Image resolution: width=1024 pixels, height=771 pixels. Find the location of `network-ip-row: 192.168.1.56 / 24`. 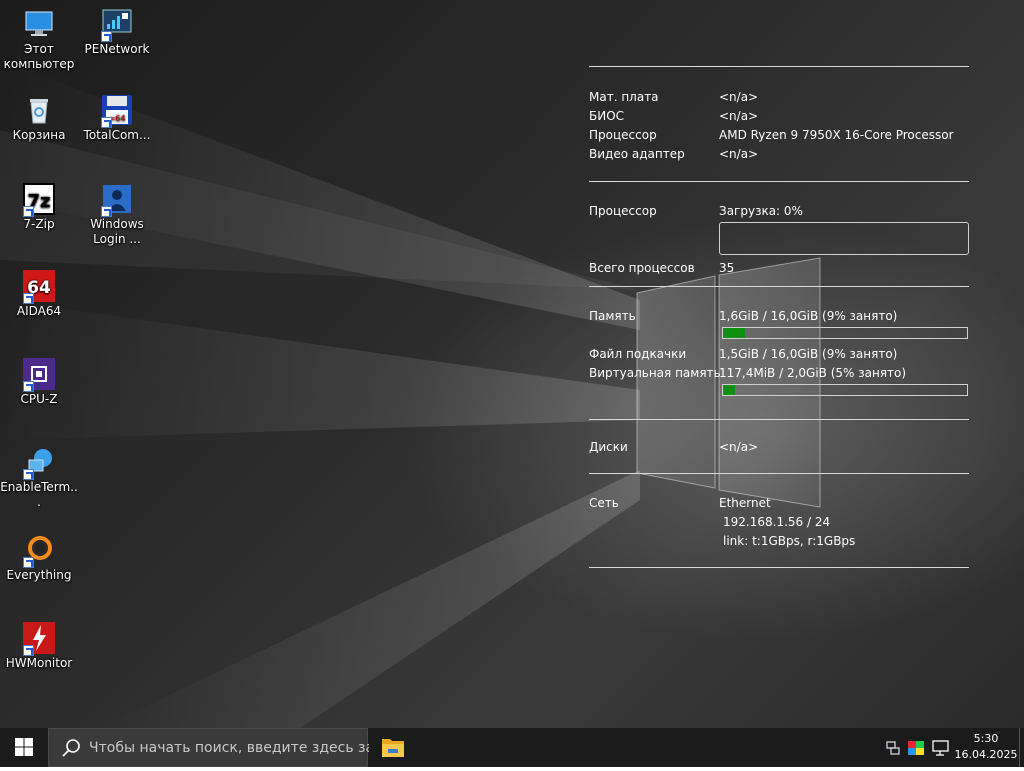

network-ip-row: 192.168.1.56 / 24 is located at coordinates (779, 522).